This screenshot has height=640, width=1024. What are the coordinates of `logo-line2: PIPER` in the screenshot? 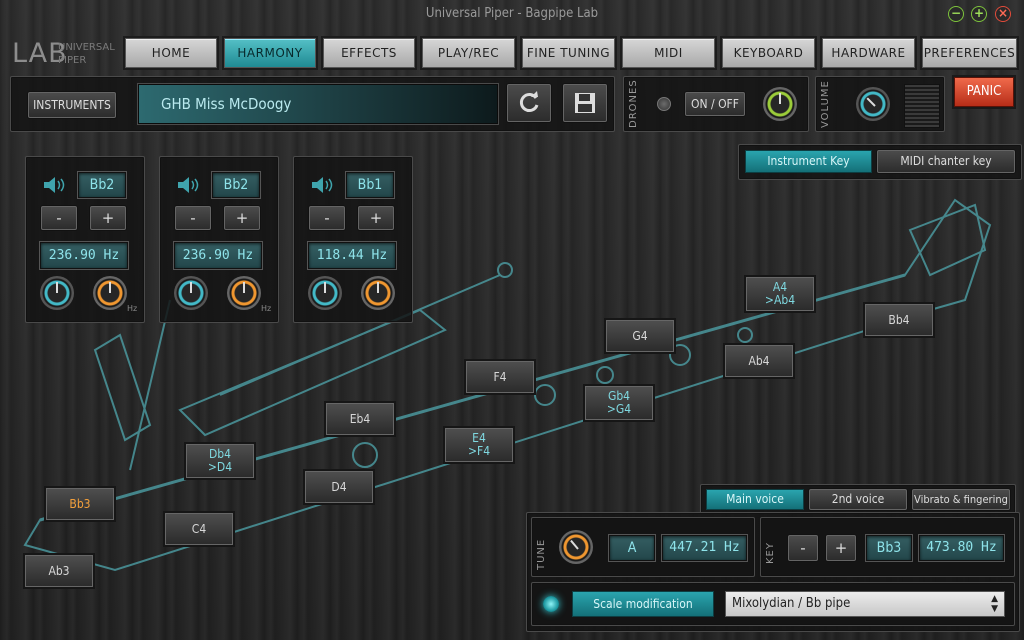 It's located at (72, 60).